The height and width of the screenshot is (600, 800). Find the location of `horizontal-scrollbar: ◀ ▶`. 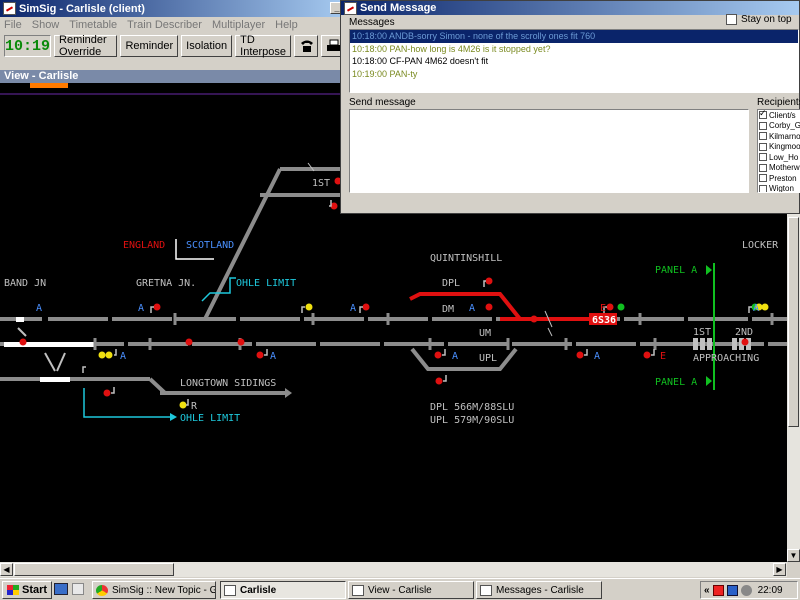

horizontal-scrollbar: ◀ ▶ is located at coordinates (393, 569).